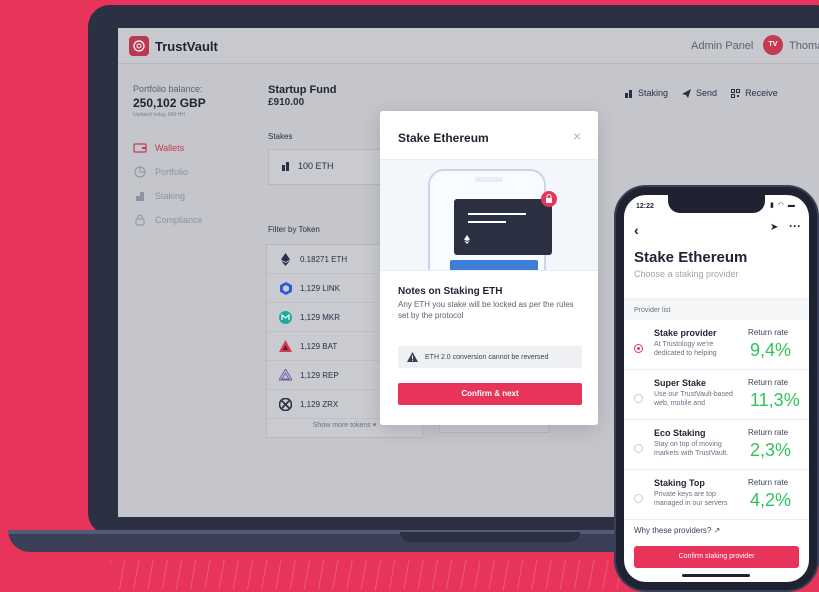 Image resolution: width=819 pixels, height=592 pixels. Describe the element at coordinates (286, 102) in the screenshot. I see `fund-value: £910.00` at that location.